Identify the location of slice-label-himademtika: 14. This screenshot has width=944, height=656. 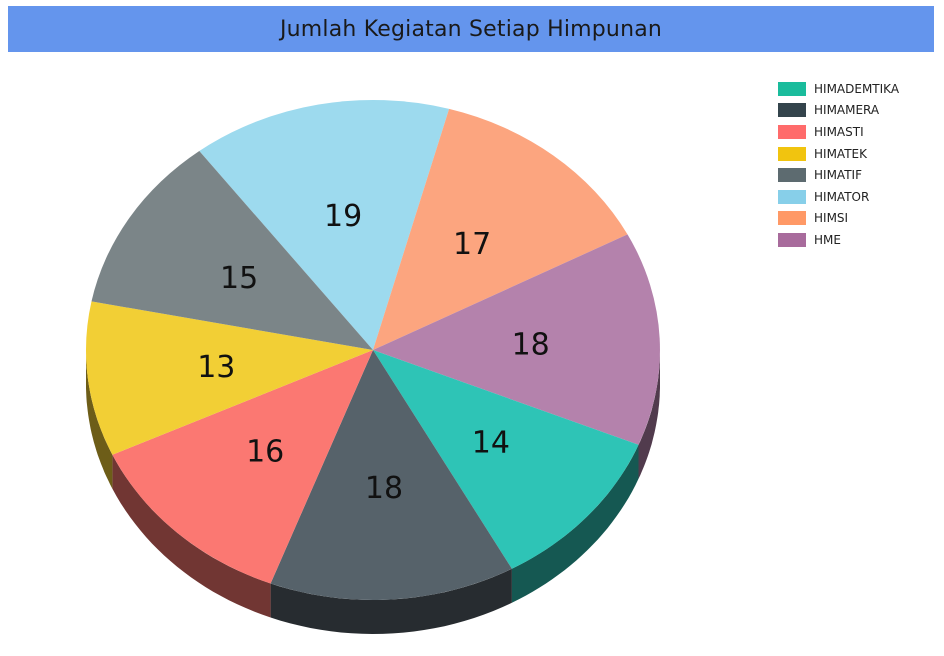
(491, 442).